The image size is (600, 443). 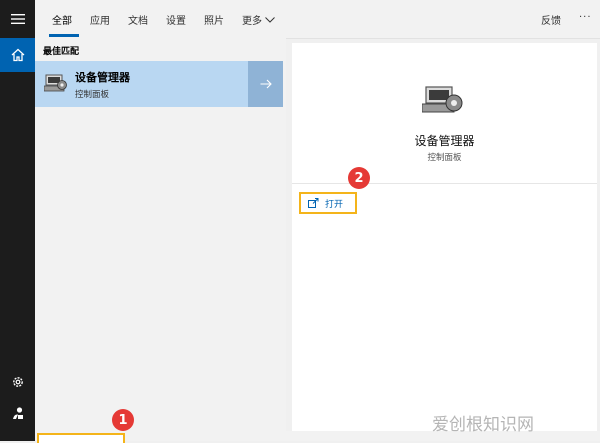 What do you see at coordinates (252, 21) in the screenshot?
I see `tab-more-label: 更多` at bounding box center [252, 21].